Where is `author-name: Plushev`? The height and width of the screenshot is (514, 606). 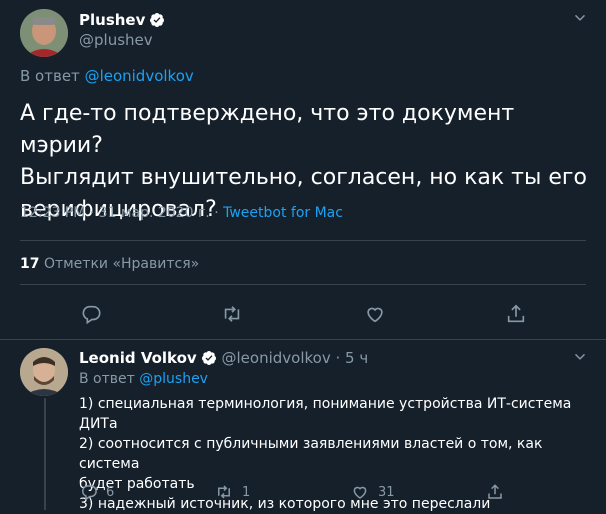
author-name: Plushev is located at coordinates (122, 20).